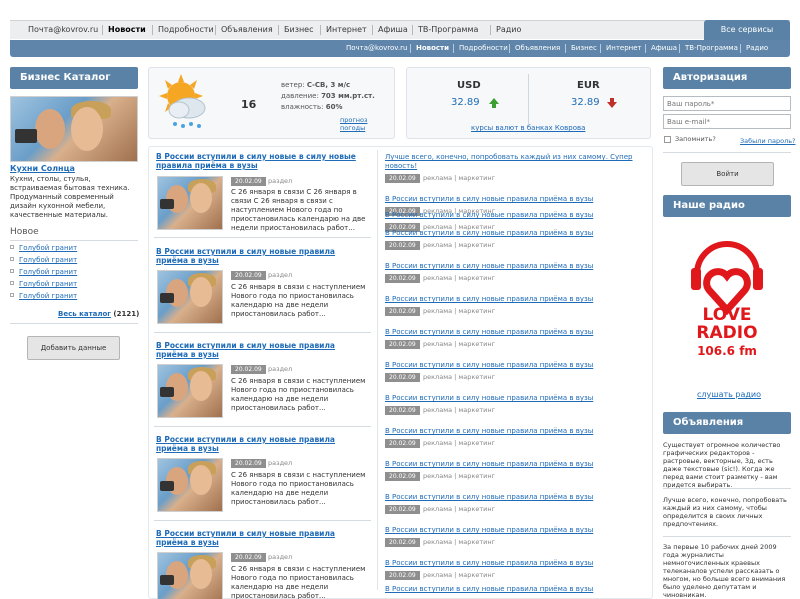 Image resolution: width=800 pixels, height=599 pixels. Describe the element at coordinates (74, 129) in the screenshot. I see `biz-photo` at that location.